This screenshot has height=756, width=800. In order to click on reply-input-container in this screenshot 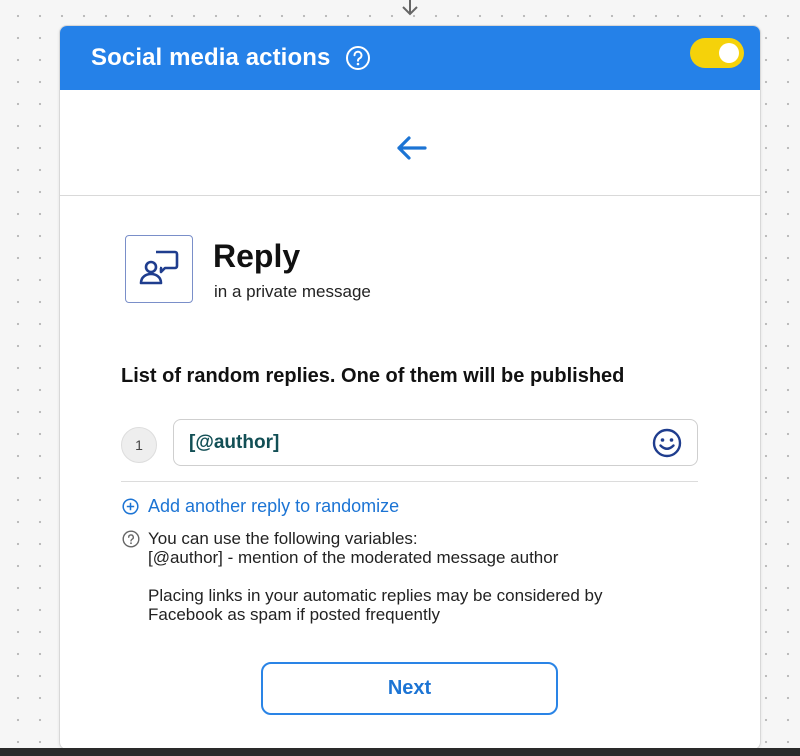, I will do `click(435, 442)`.